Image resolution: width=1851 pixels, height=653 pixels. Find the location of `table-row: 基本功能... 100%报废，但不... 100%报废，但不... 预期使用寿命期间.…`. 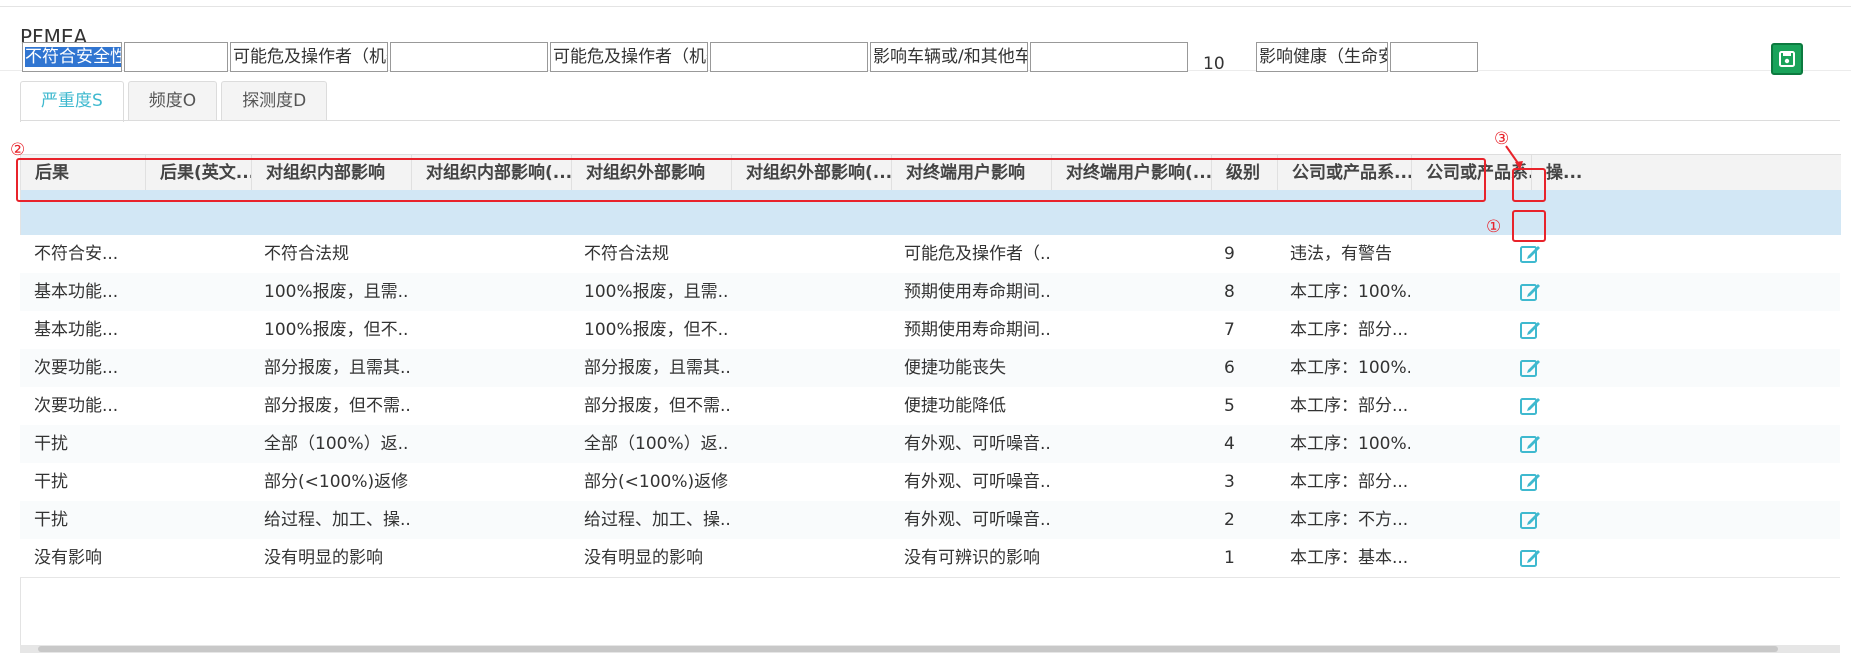

table-row: 基本功能... 100%报废，但不... 100%报废，但不... 预期使用寿命期间.… is located at coordinates (930, 330).